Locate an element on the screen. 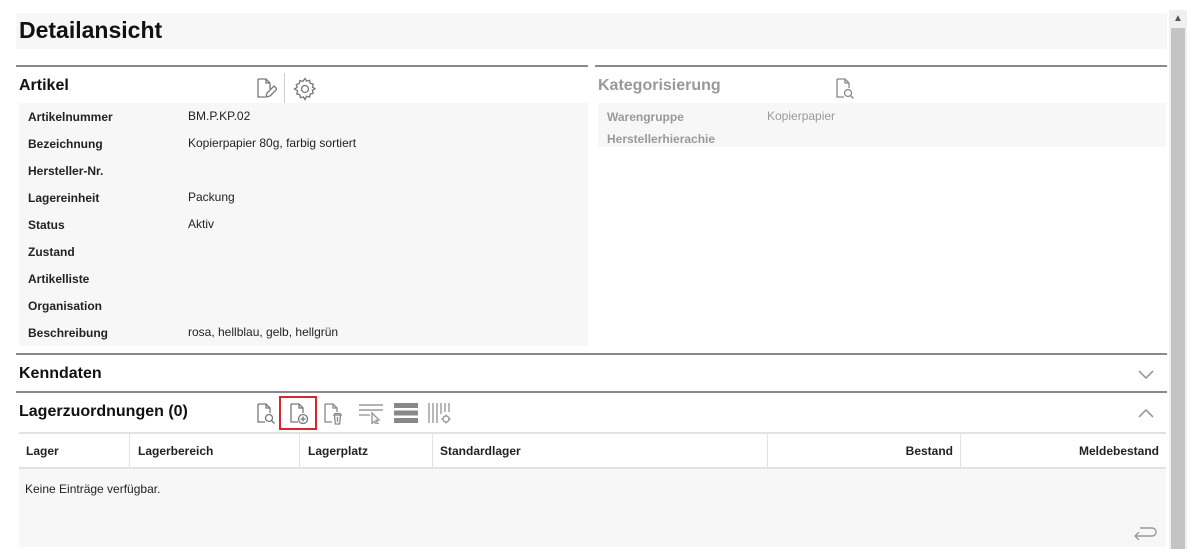 This screenshot has height=549, width=1187. delete-document-icon is located at coordinates (332, 414).